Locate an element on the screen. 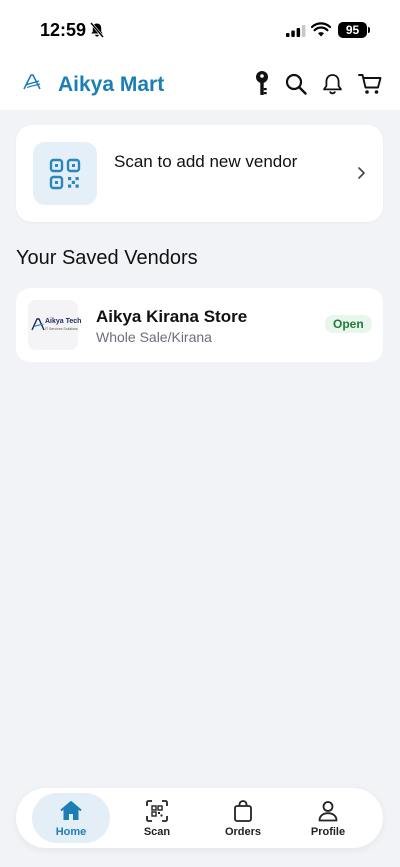  app-title: Aikya Mart is located at coordinates (111, 84).